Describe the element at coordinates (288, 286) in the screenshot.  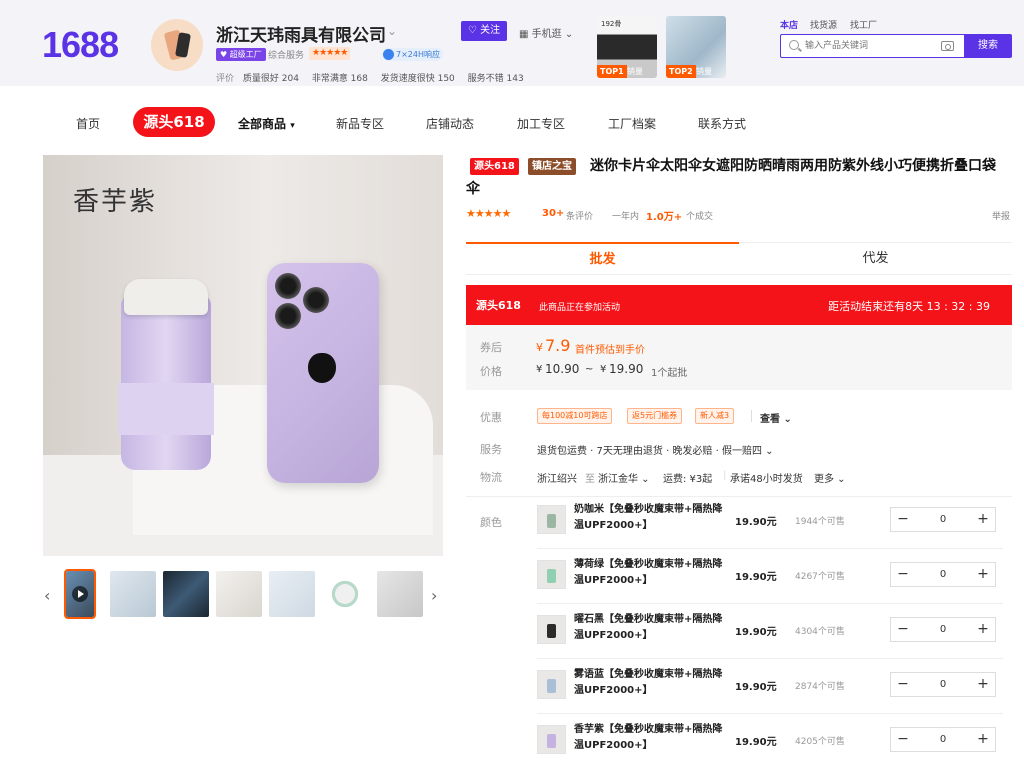
I see `camera-lens` at that location.